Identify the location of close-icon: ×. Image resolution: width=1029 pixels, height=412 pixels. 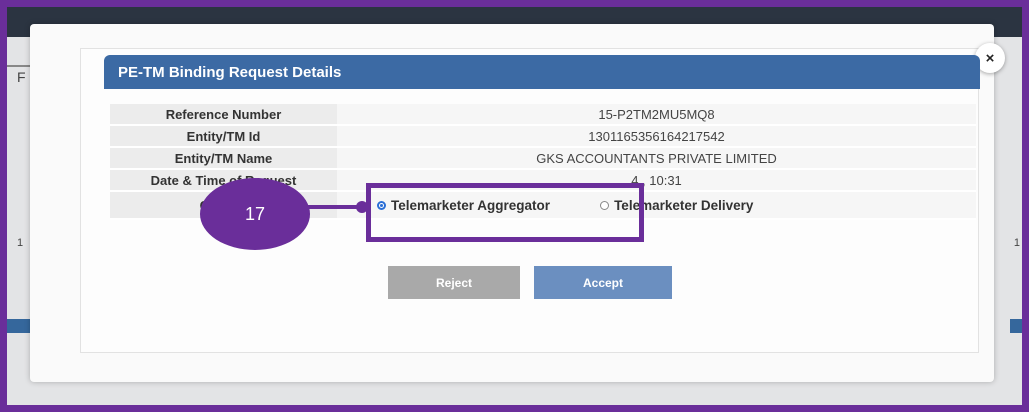
(990, 58).